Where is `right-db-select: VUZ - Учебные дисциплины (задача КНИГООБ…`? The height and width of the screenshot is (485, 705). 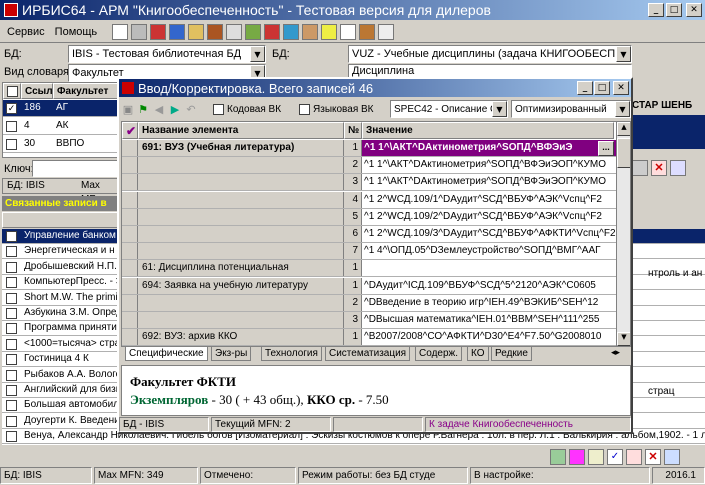 right-db-select: VUZ - Учебные дисциплины (задача КНИГООБ… is located at coordinates (490, 54).